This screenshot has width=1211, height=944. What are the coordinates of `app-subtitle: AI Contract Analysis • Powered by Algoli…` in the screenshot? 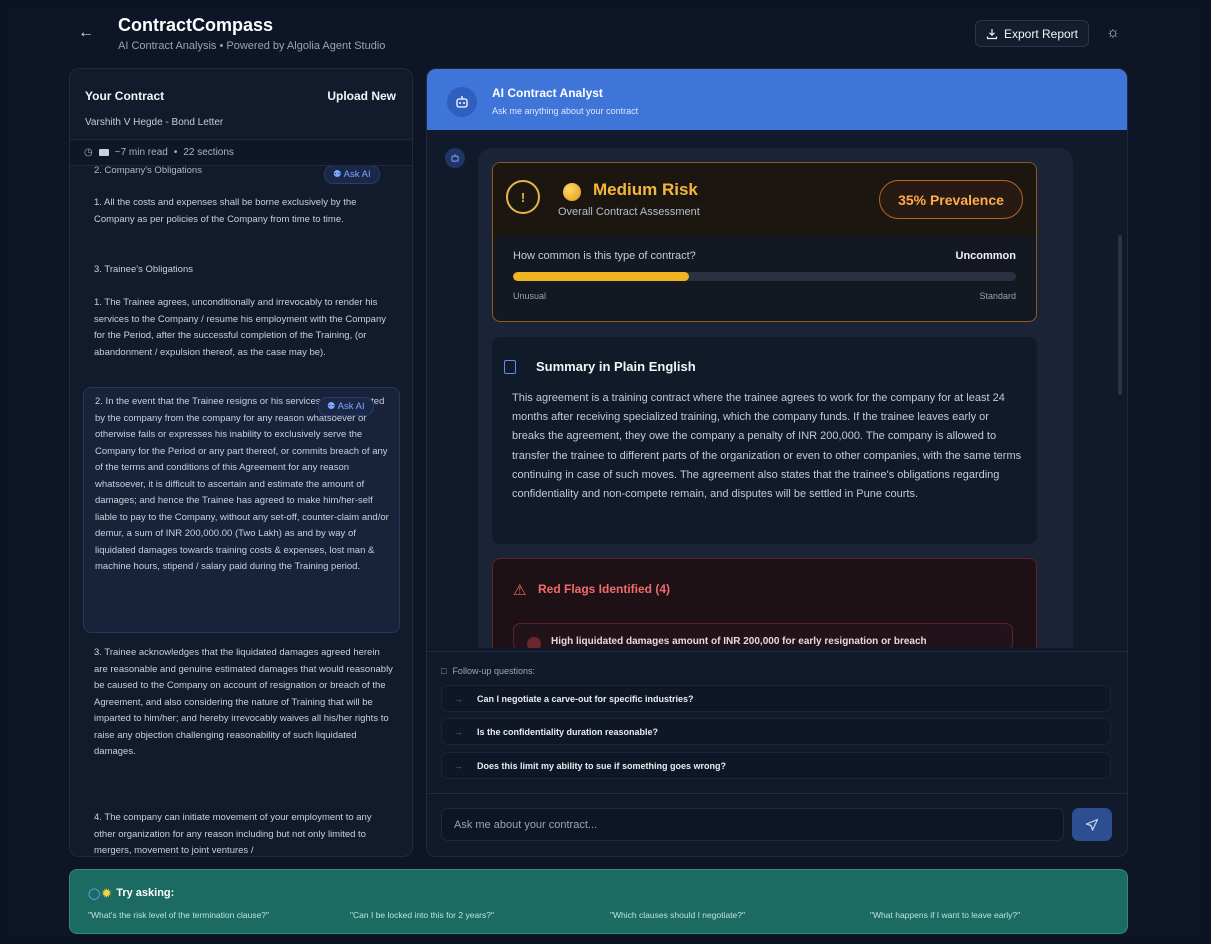 It's located at (252, 46).